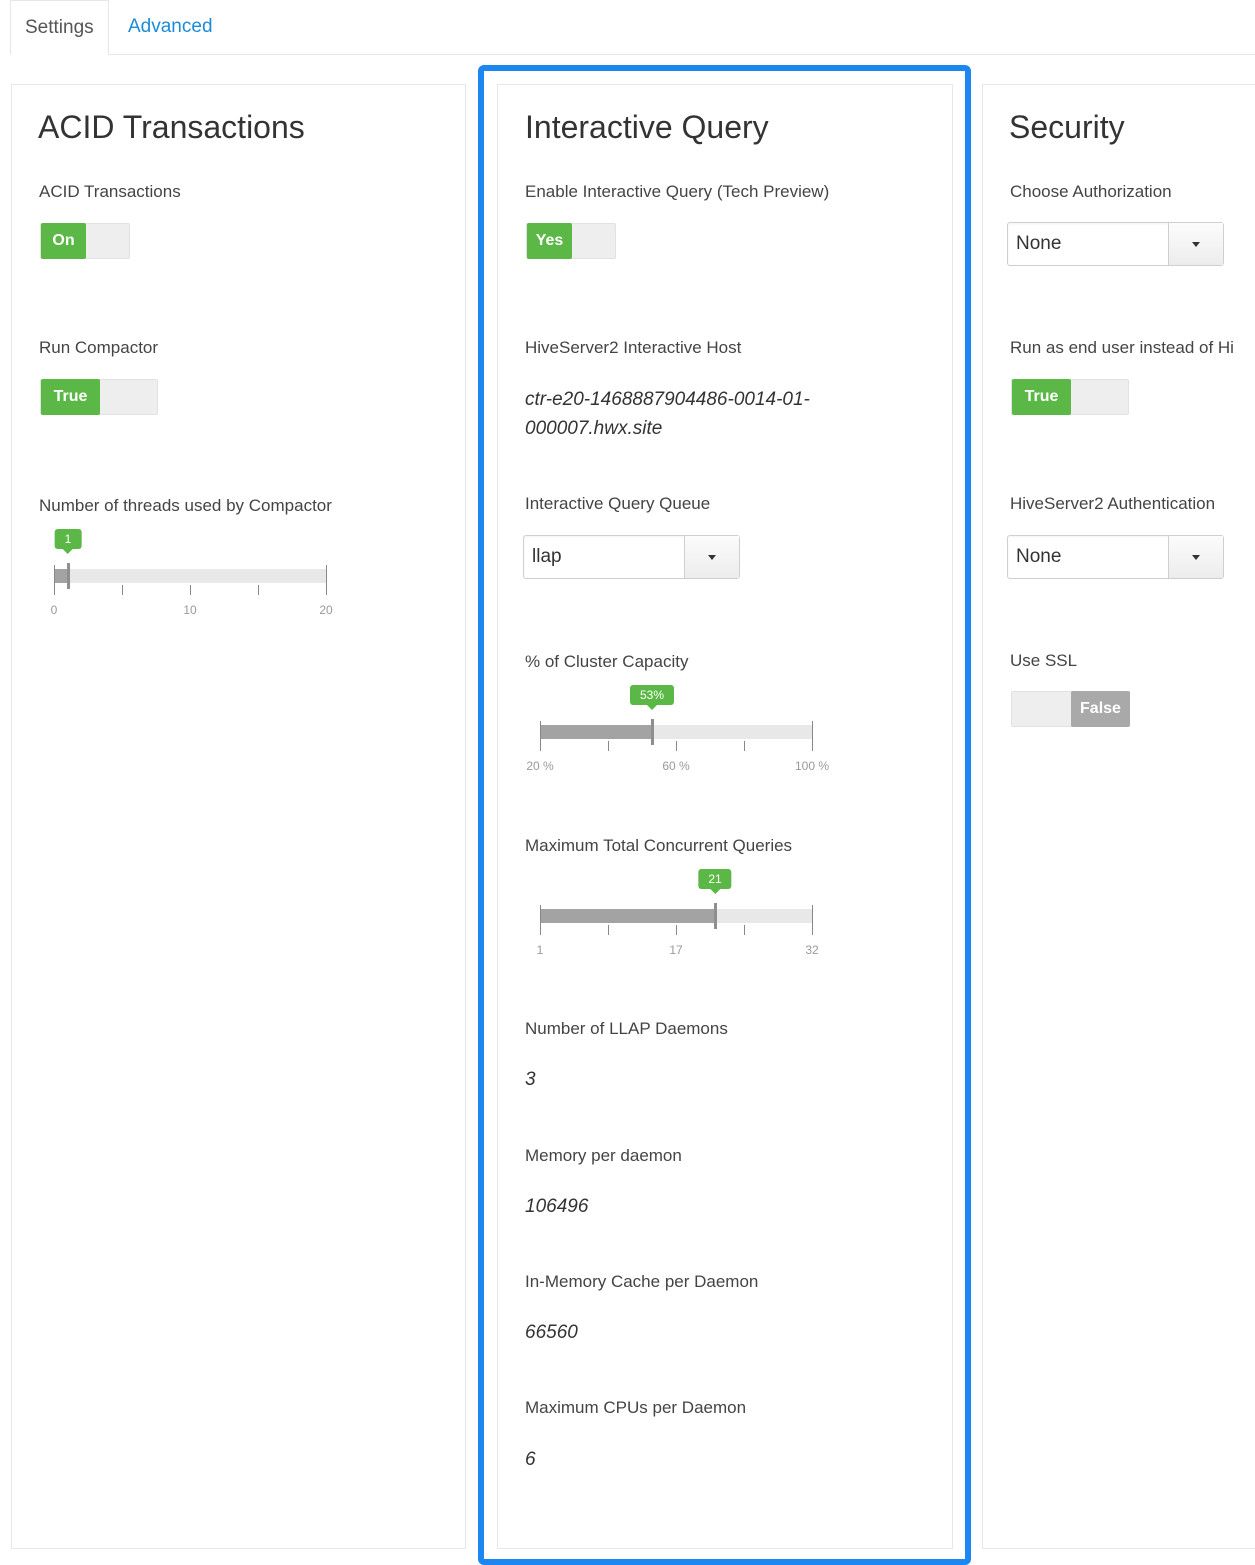 This screenshot has width=1255, height=1565. What do you see at coordinates (1070, 709) in the screenshot?
I see `use-ssl-toggle: False` at bounding box center [1070, 709].